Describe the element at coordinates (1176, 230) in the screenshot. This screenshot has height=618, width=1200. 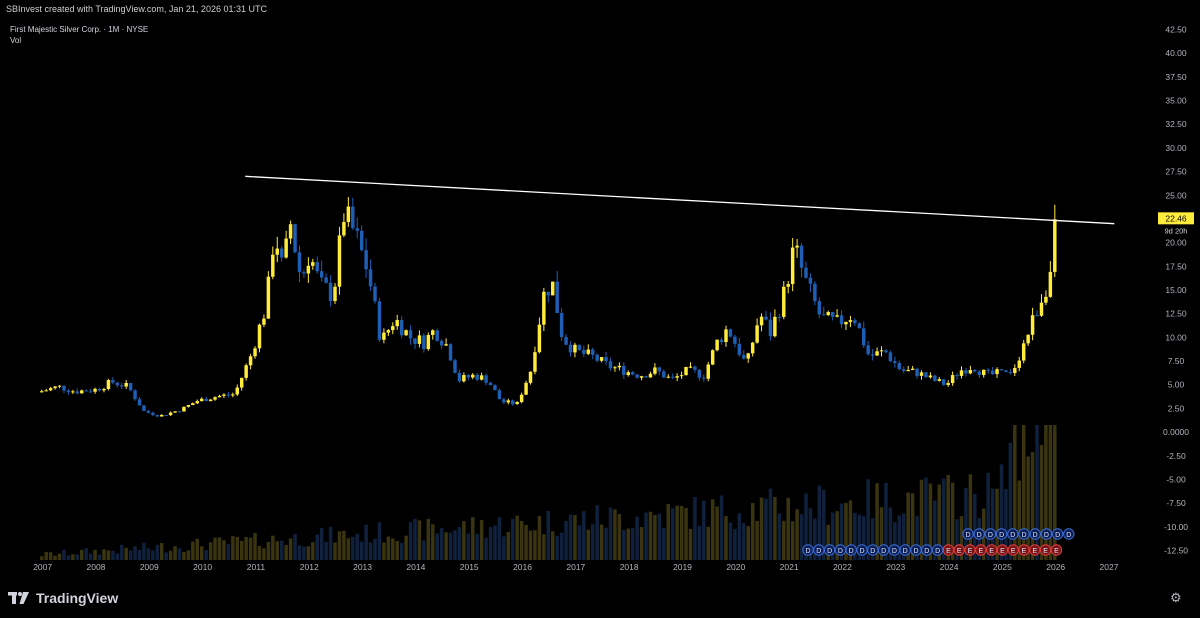
I see `bar-countdown-label: 9d 20h` at that location.